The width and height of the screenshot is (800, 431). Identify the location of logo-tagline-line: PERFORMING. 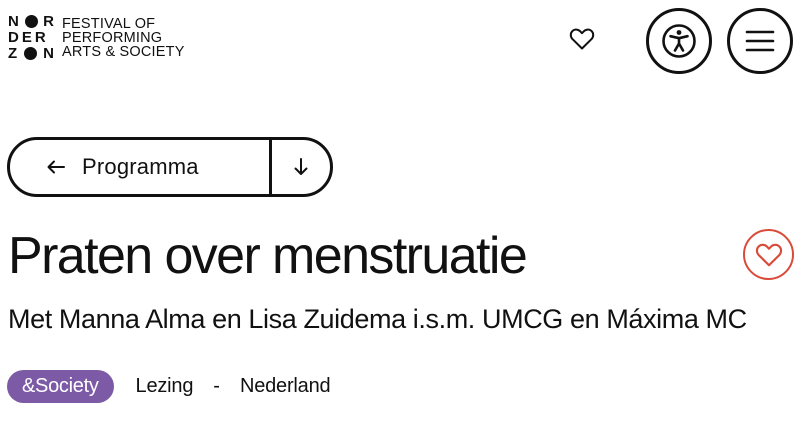
(112, 38).